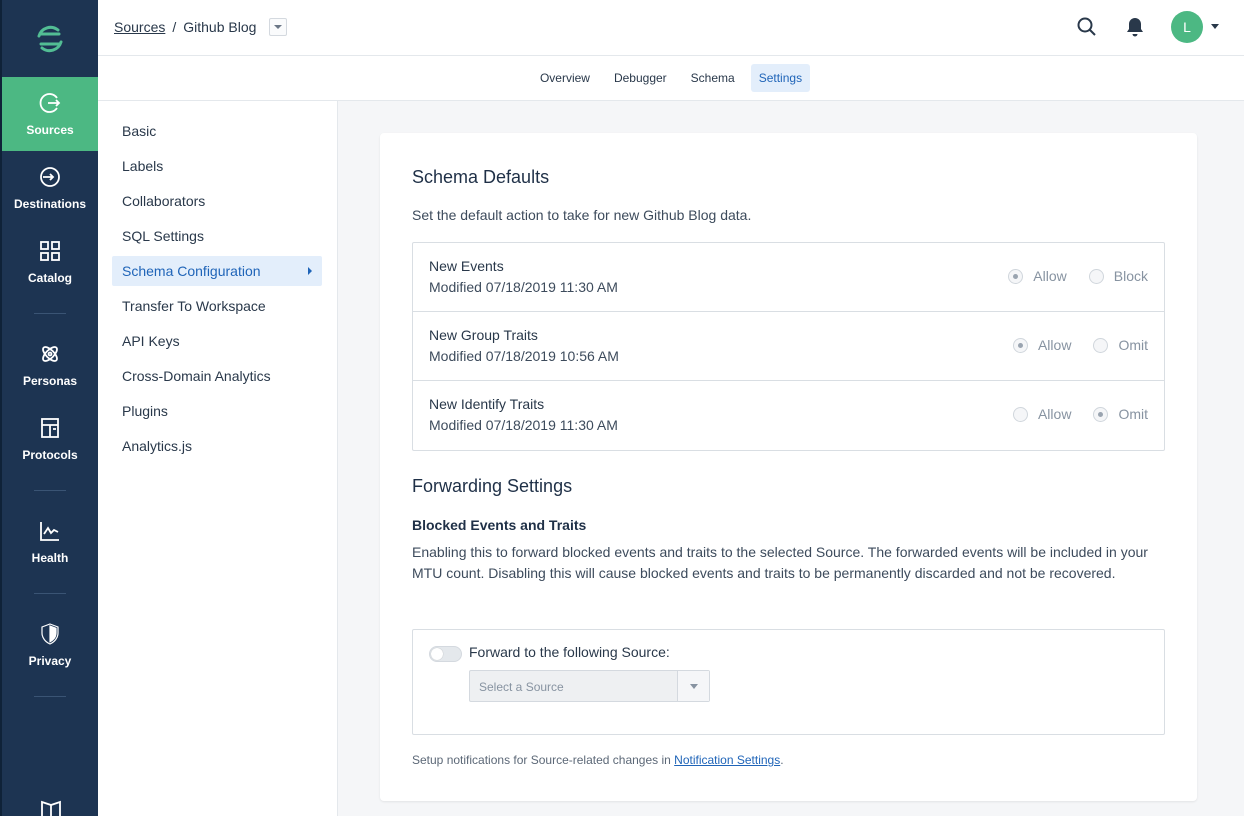 The image size is (1244, 816). What do you see at coordinates (1130, 276) in the screenshot?
I see `radio-label: Block` at bounding box center [1130, 276].